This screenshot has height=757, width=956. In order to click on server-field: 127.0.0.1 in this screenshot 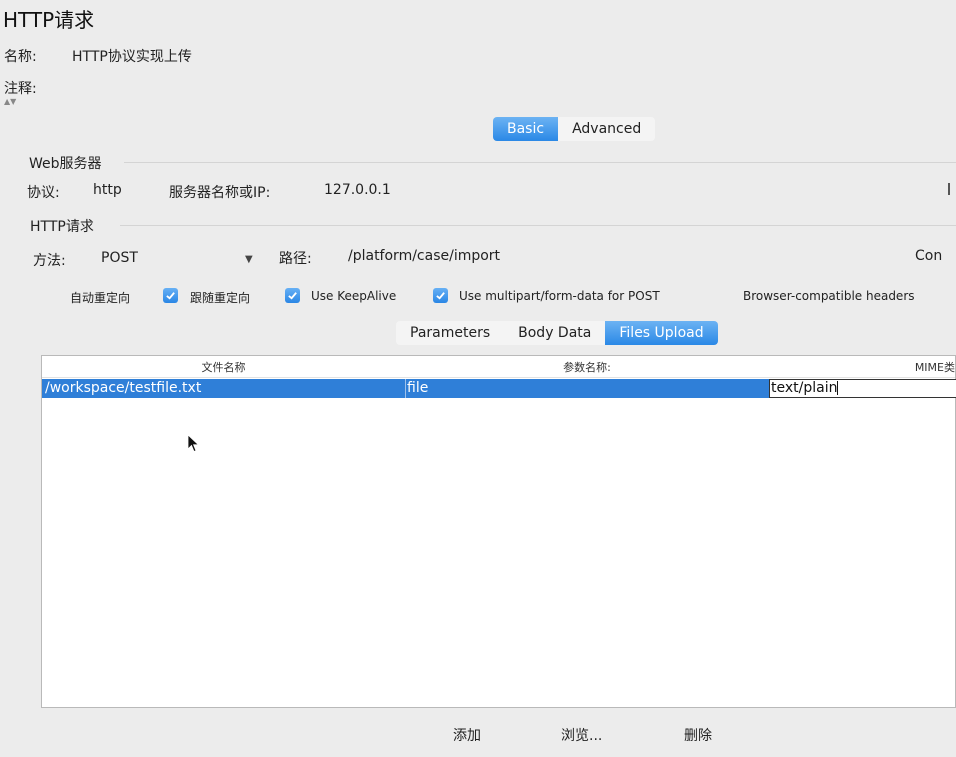, I will do `click(624, 190)`.